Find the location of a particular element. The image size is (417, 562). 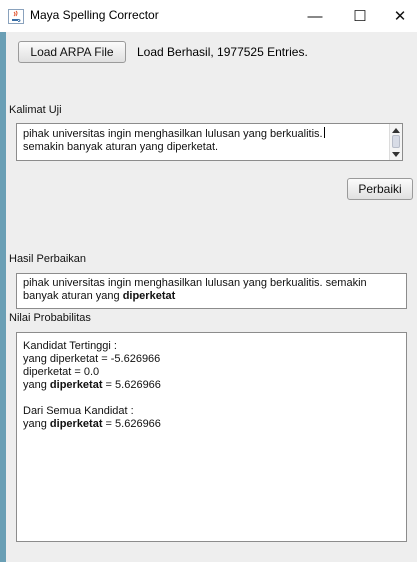

maximize-button: ☐ is located at coordinates (360, 16).